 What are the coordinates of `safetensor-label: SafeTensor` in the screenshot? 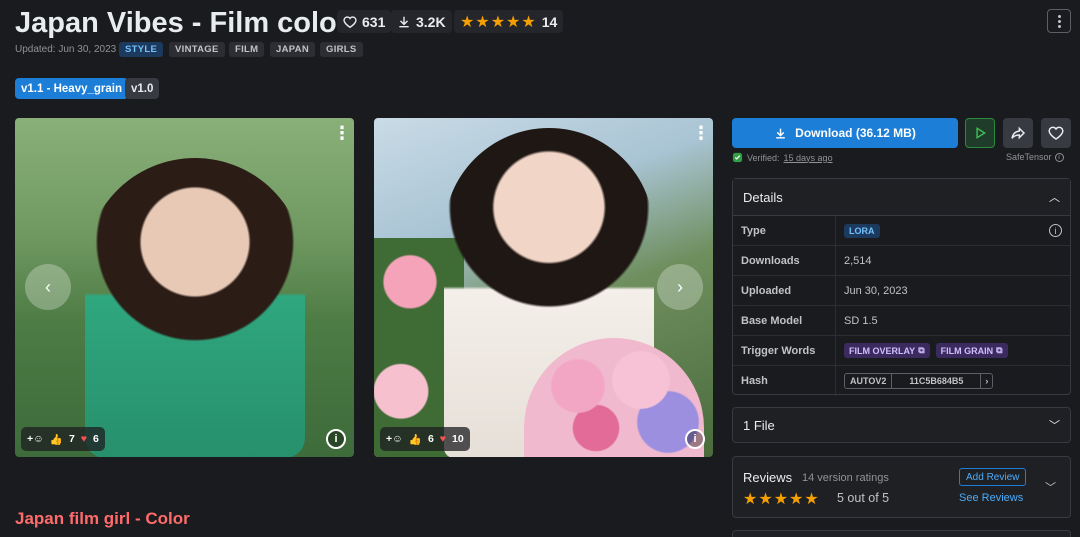 It's located at (1029, 157).